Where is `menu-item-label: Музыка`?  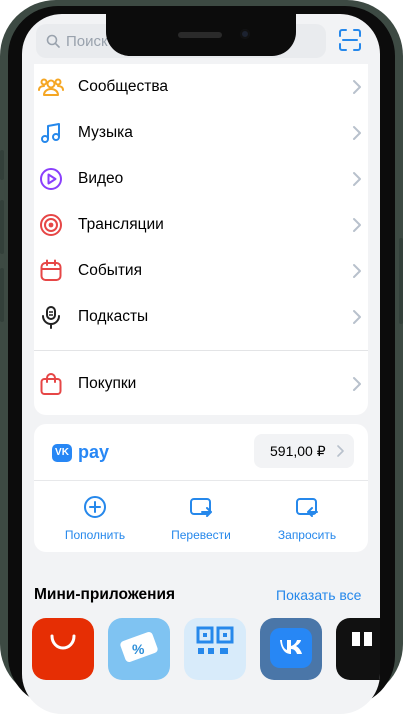 menu-item-label: Музыка is located at coordinates (105, 132).